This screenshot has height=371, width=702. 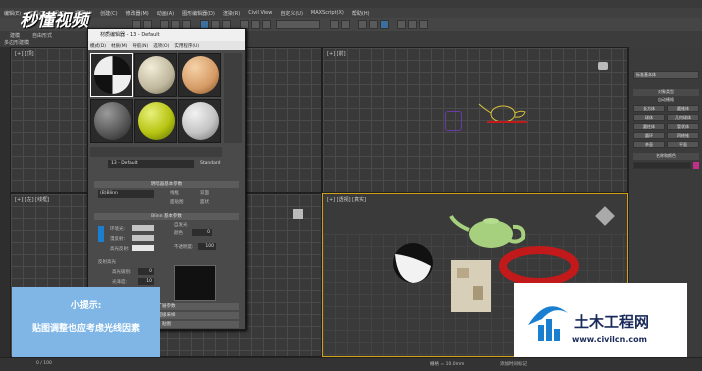 What do you see at coordinates (683, 126) in the screenshot?
I see `tube-button: 管状体` at bounding box center [683, 126].